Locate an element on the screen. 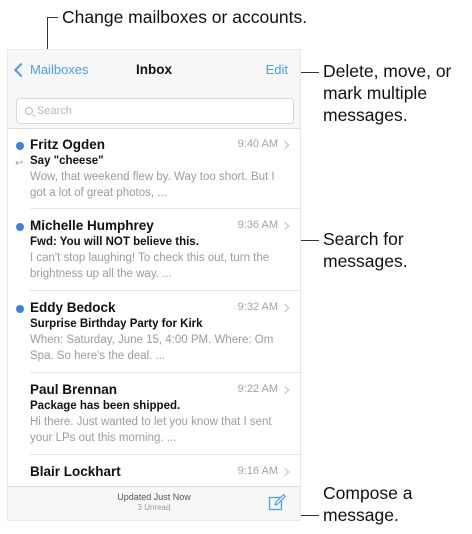 The width and height of the screenshot is (472, 534). message-time: 9:22 AM is located at coordinates (257, 389).